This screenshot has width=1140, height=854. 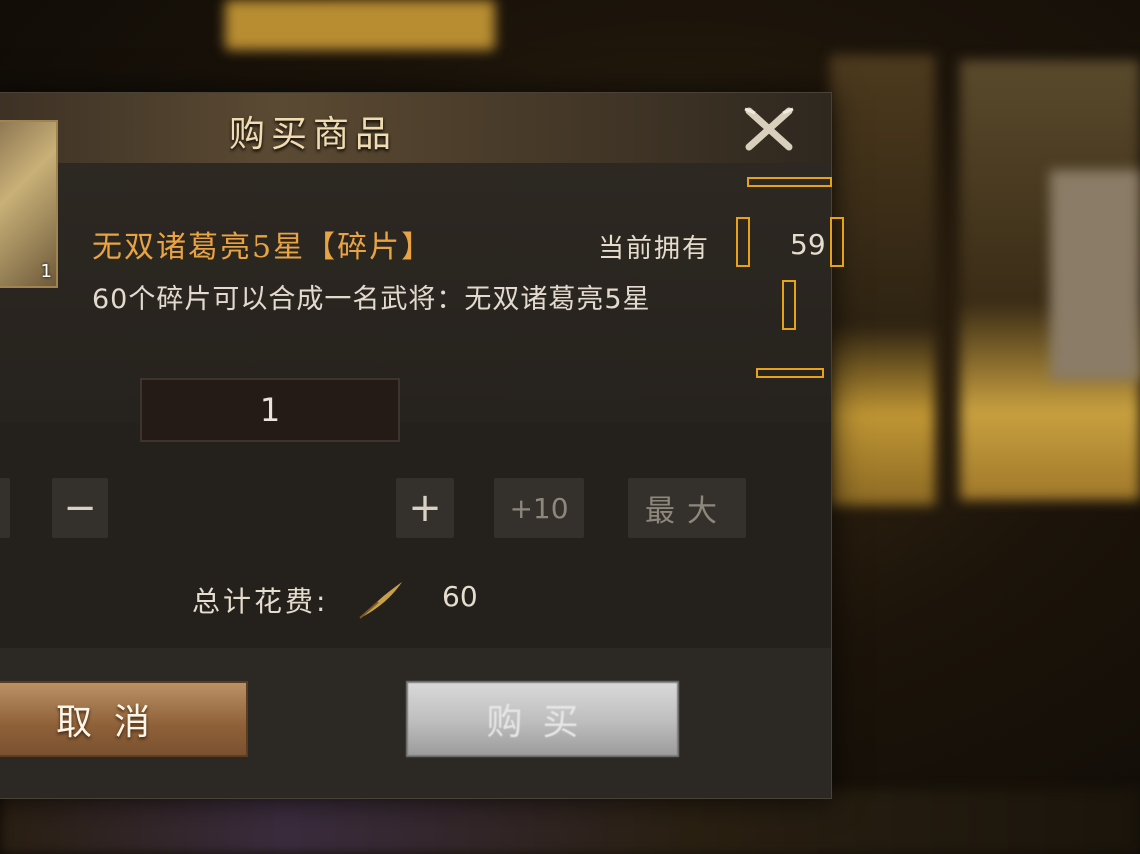 I want to click on quantity-max-button: 最大, so click(x=687, y=508).